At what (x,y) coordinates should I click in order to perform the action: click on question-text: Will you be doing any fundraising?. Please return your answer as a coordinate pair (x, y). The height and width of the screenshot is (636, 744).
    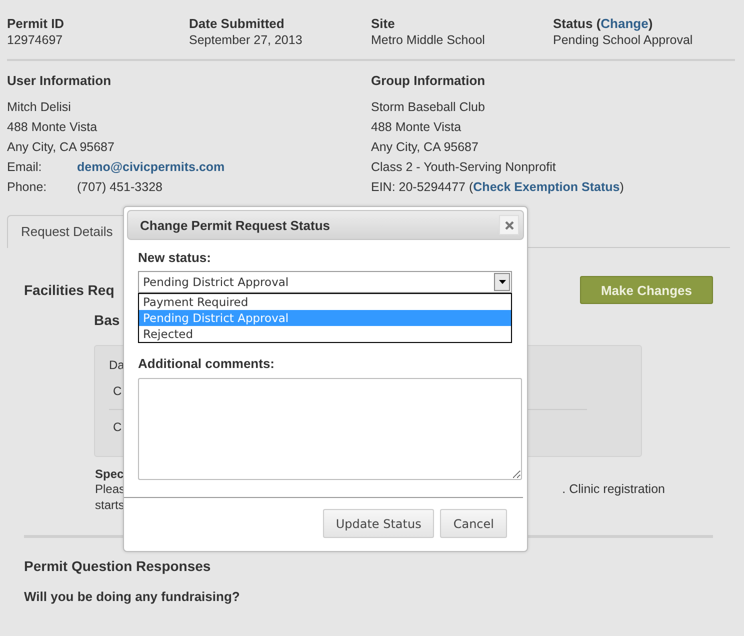
    Looking at the image, I should click on (132, 596).